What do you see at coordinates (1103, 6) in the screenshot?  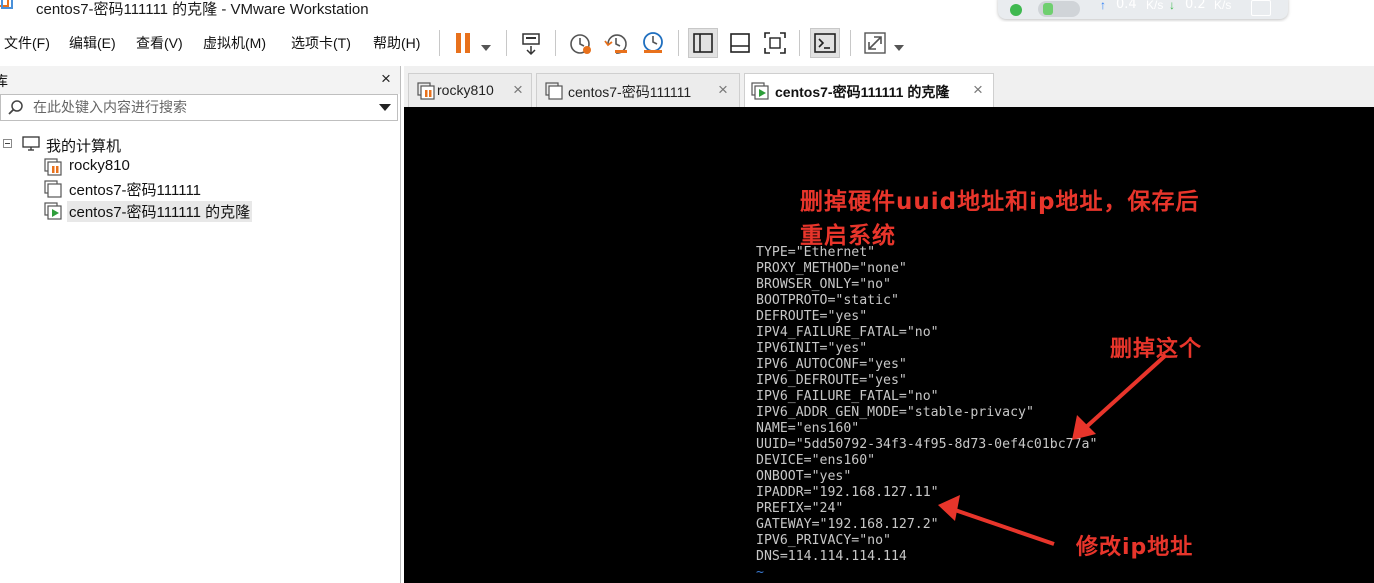 I see `upload-arrow-icon: ↑` at bounding box center [1103, 6].